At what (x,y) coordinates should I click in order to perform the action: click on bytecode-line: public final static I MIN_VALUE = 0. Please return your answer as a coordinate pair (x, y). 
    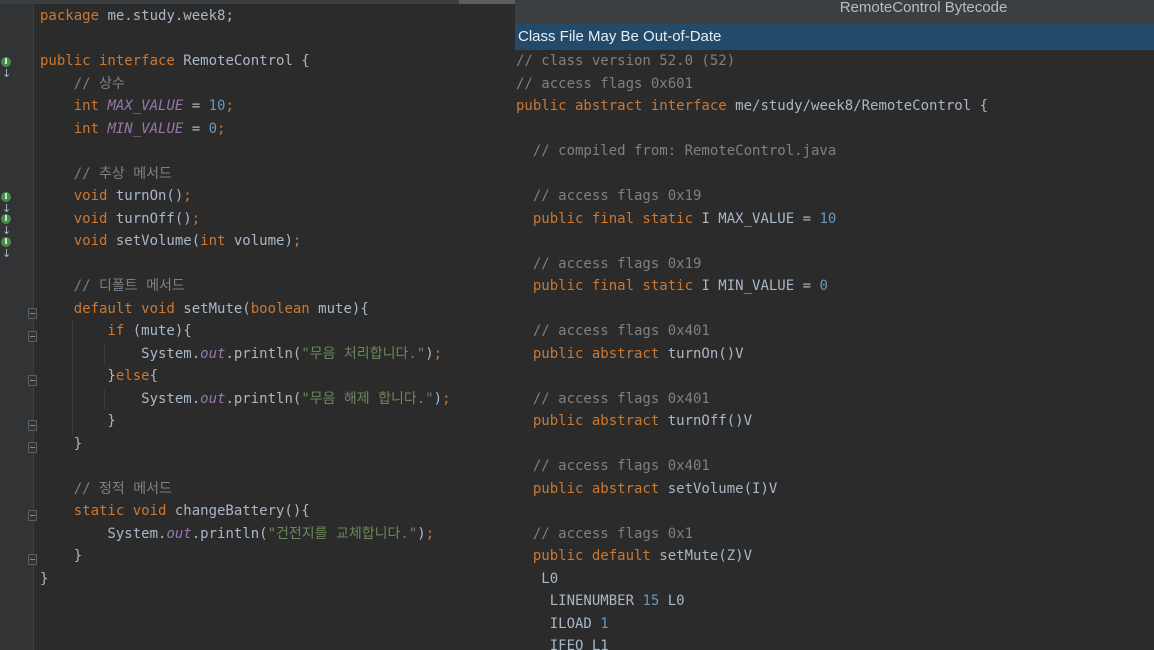
    Looking at the image, I should click on (752, 286).